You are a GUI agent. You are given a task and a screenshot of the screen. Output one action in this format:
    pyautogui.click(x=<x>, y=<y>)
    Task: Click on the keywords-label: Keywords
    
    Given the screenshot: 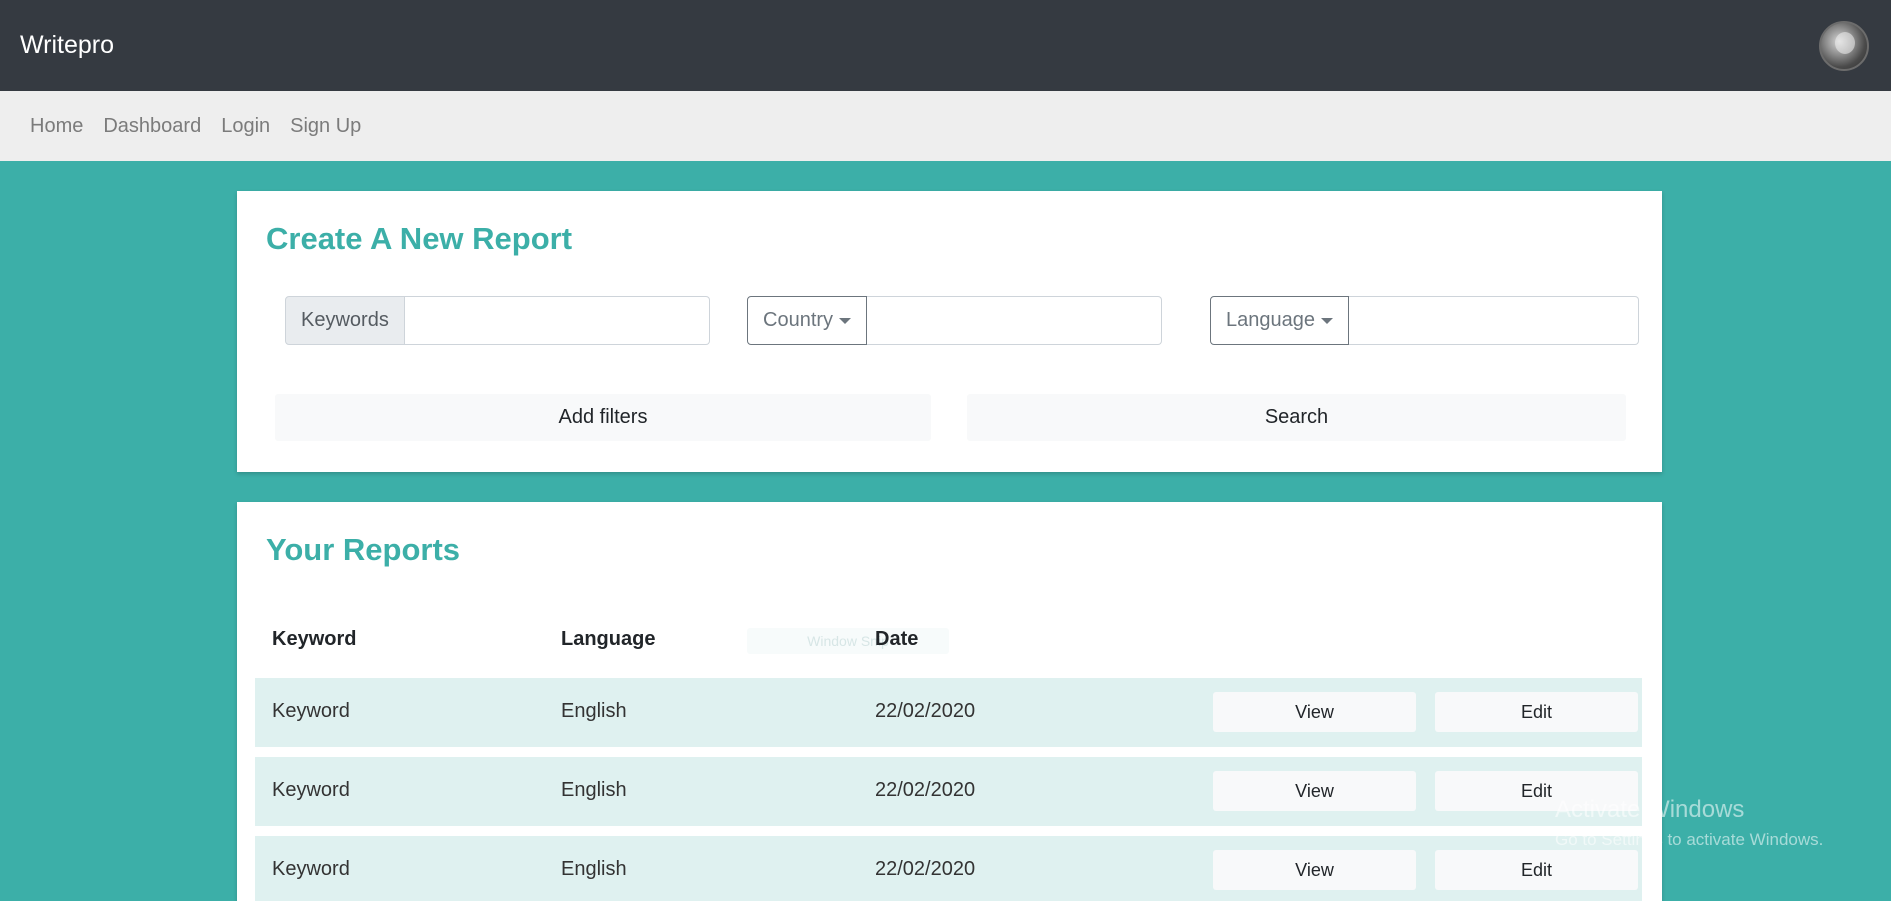 What is the action you would take?
    pyautogui.click(x=345, y=320)
    